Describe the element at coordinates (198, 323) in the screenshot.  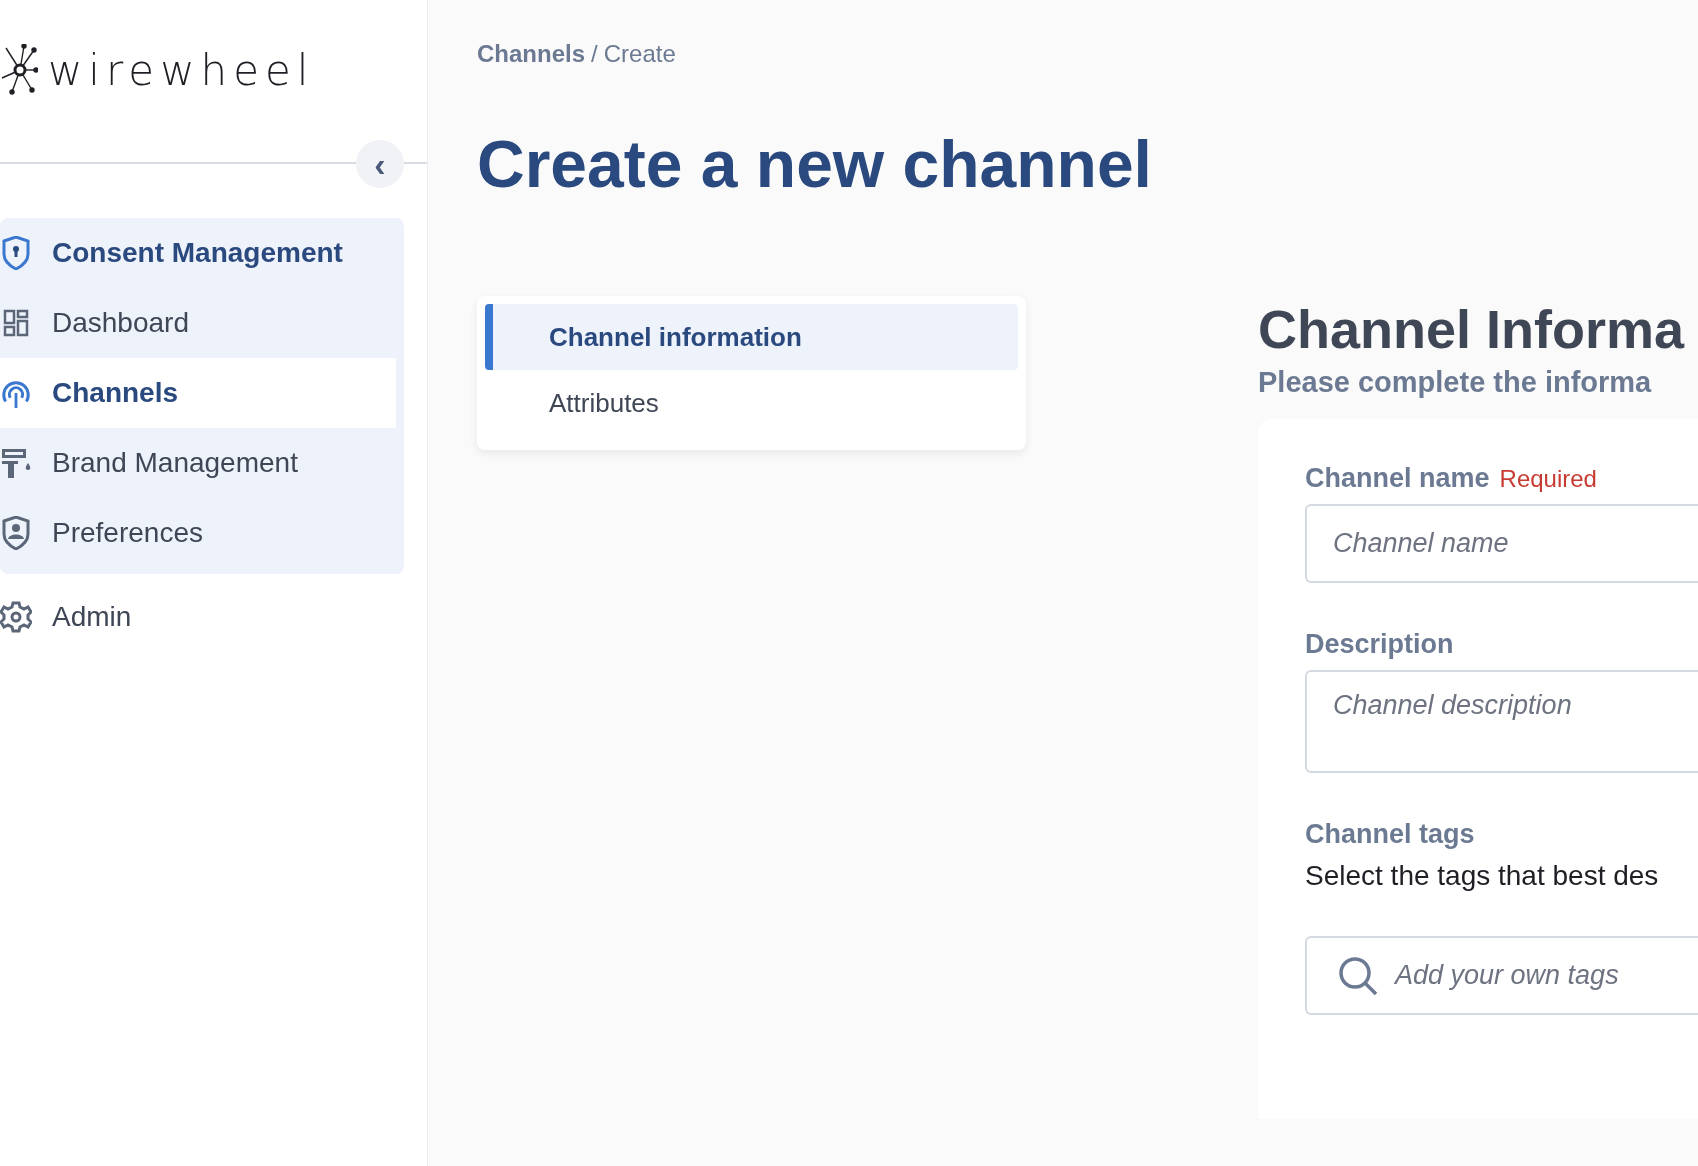
I see `sidebar-item: Dashboard` at that location.